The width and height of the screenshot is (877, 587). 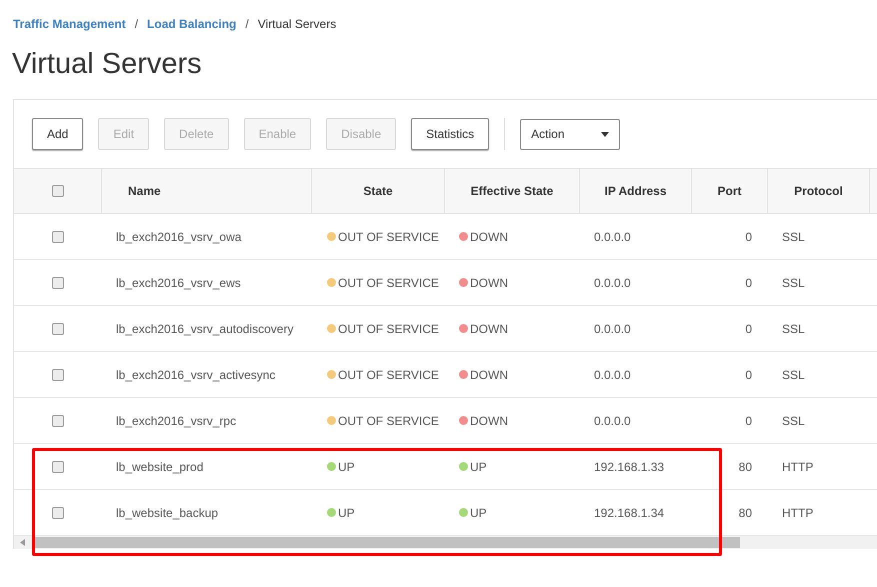 I want to click on table-cell-text: lb_exch2016_vsrv_ews, so click(x=178, y=283).